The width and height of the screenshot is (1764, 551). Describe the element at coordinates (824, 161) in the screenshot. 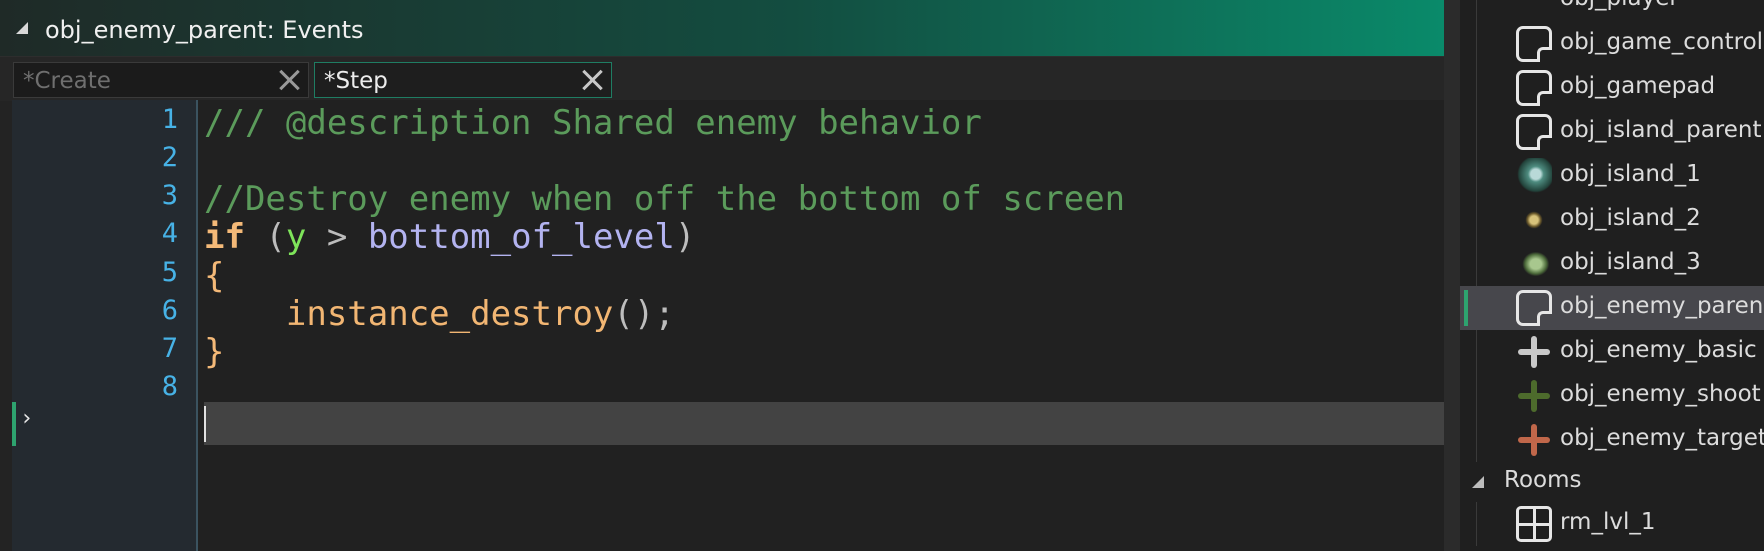

I see `code-line` at that location.